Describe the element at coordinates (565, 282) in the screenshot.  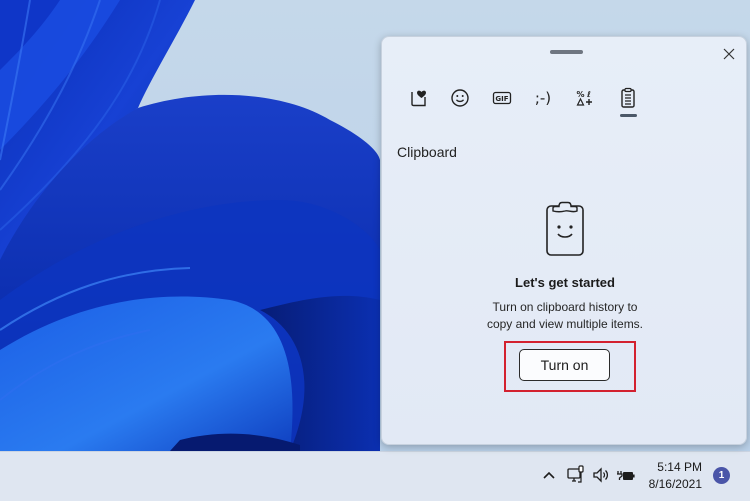
I see `empty-state-heading: Let's get started` at that location.